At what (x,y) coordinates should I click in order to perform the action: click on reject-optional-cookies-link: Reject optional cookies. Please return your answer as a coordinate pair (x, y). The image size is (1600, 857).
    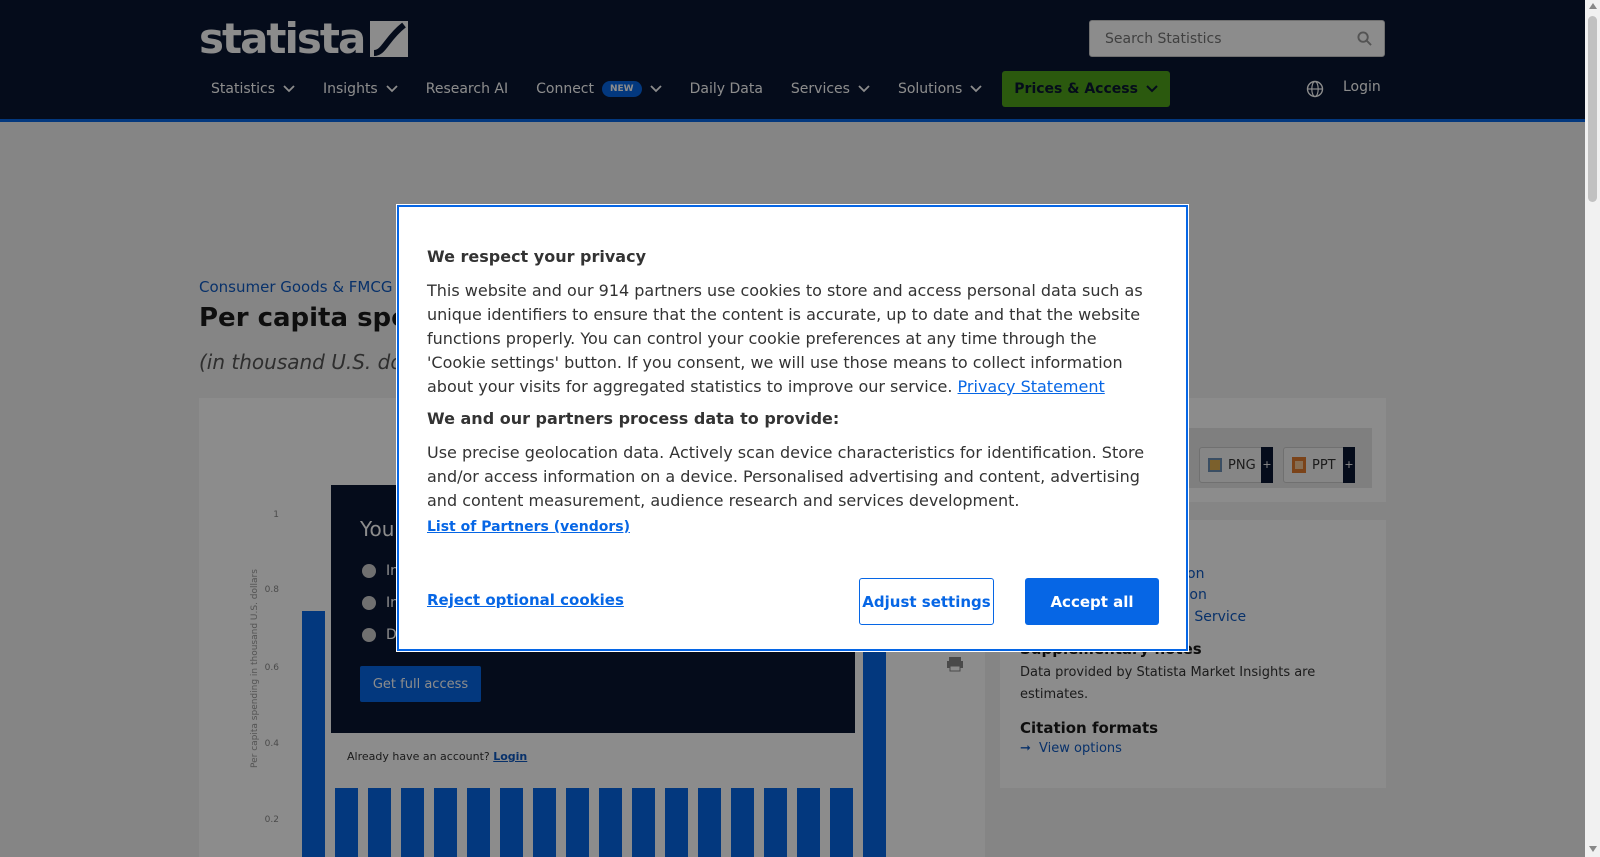
    Looking at the image, I should click on (525, 600).